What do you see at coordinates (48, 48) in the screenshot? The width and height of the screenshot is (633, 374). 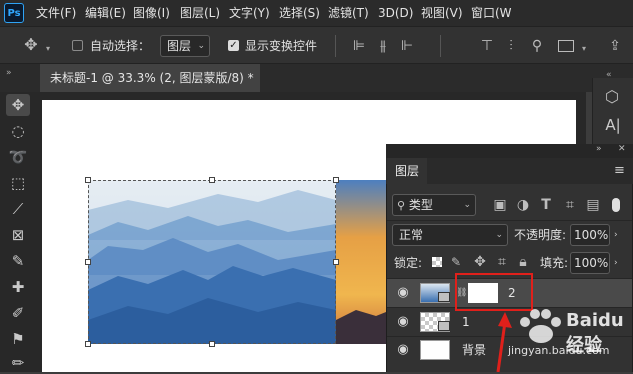 I see `tool-preset-chevron-icon: ▾` at bounding box center [48, 48].